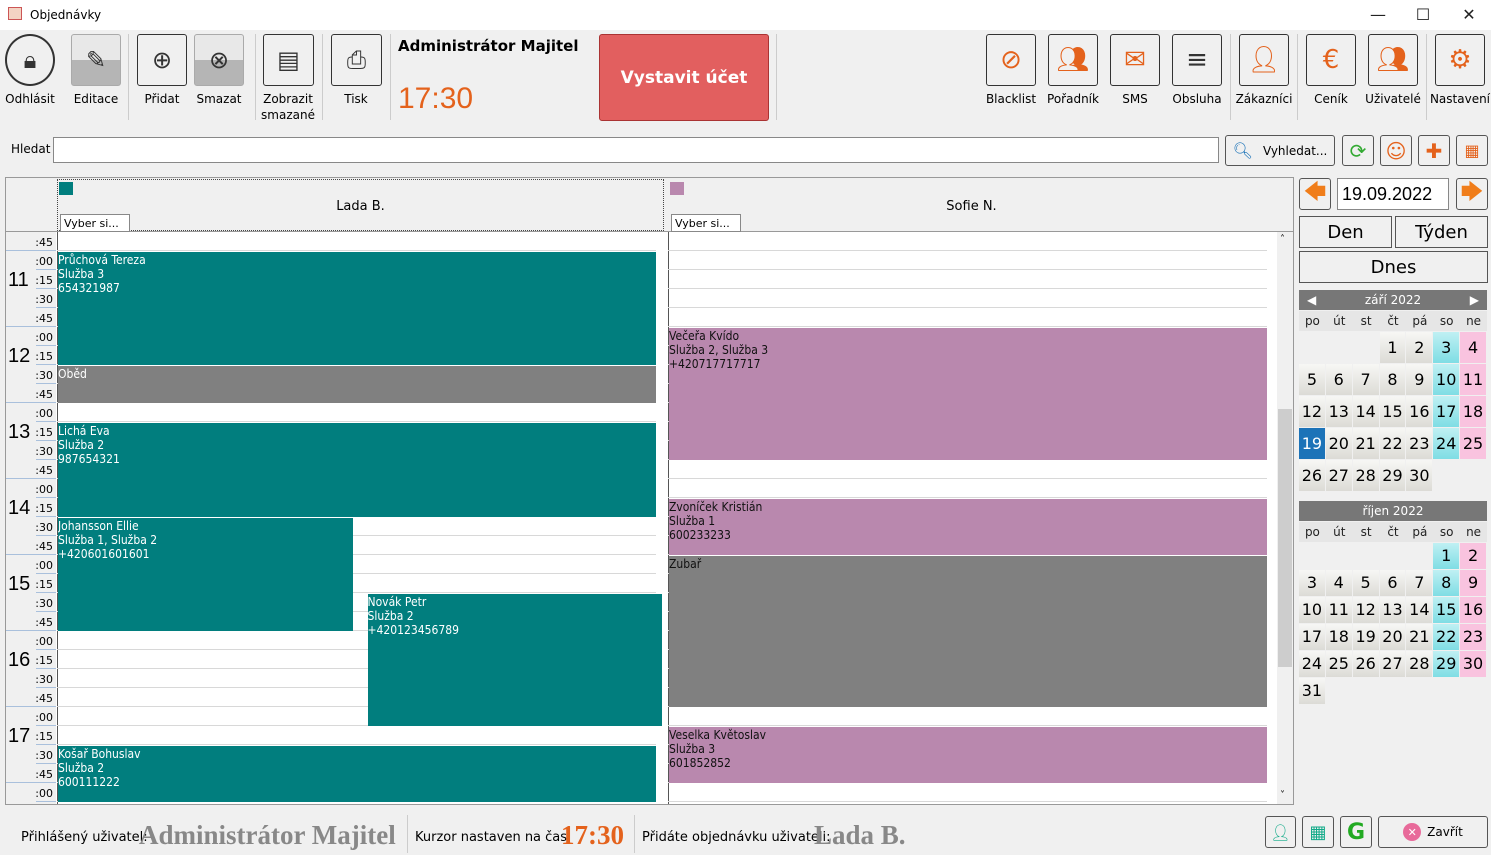  What do you see at coordinates (968, 754) in the screenshot?
I see `appointment: Veselka Květoslav Služba 3 601852852` at bounding box center [968, 754].